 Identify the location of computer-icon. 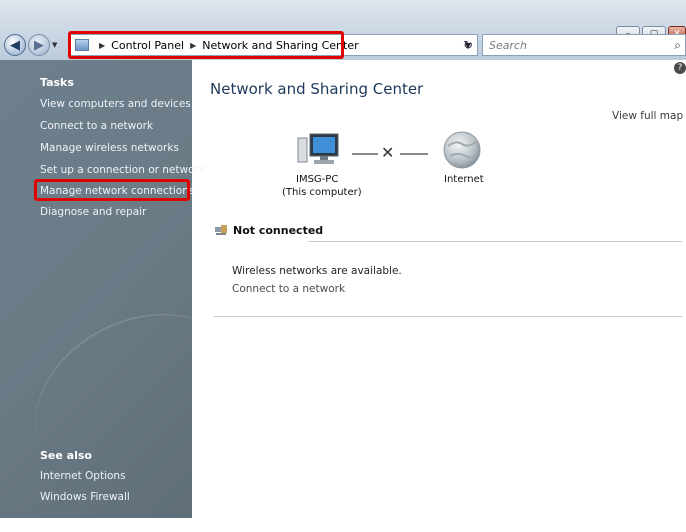
(318, 150).